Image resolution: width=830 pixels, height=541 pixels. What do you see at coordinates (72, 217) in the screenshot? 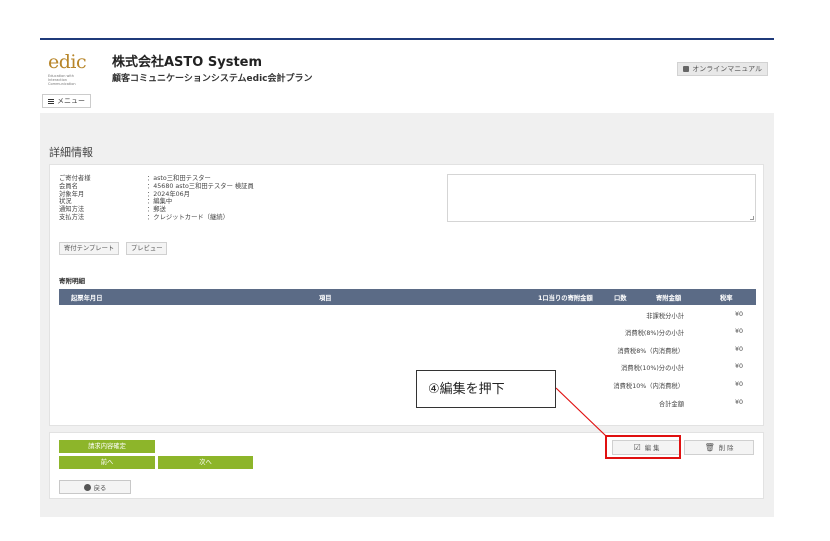
I see `info-label: 支払方法` at bounding box center [72, 217].